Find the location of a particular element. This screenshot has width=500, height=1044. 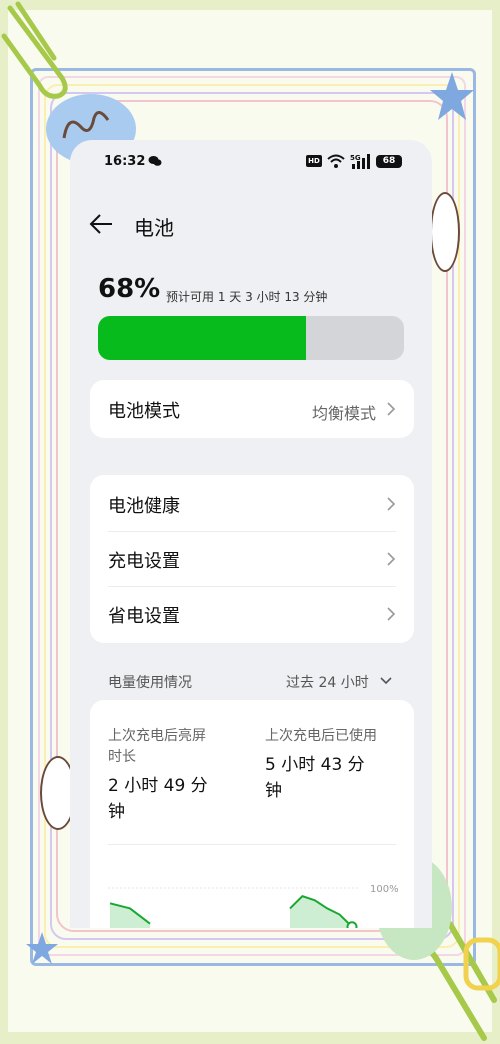

charging-settings-row: 充电设置 is located at coordinates (252, 559).